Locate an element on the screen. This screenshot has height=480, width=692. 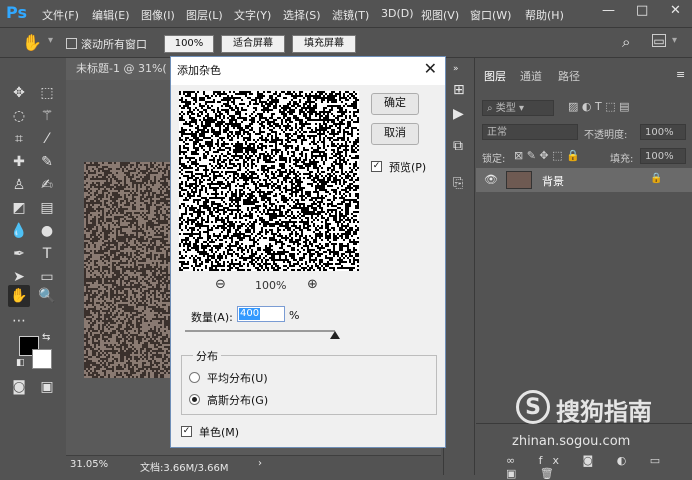
canvas-noise-image is located at coordinates (128, 270).